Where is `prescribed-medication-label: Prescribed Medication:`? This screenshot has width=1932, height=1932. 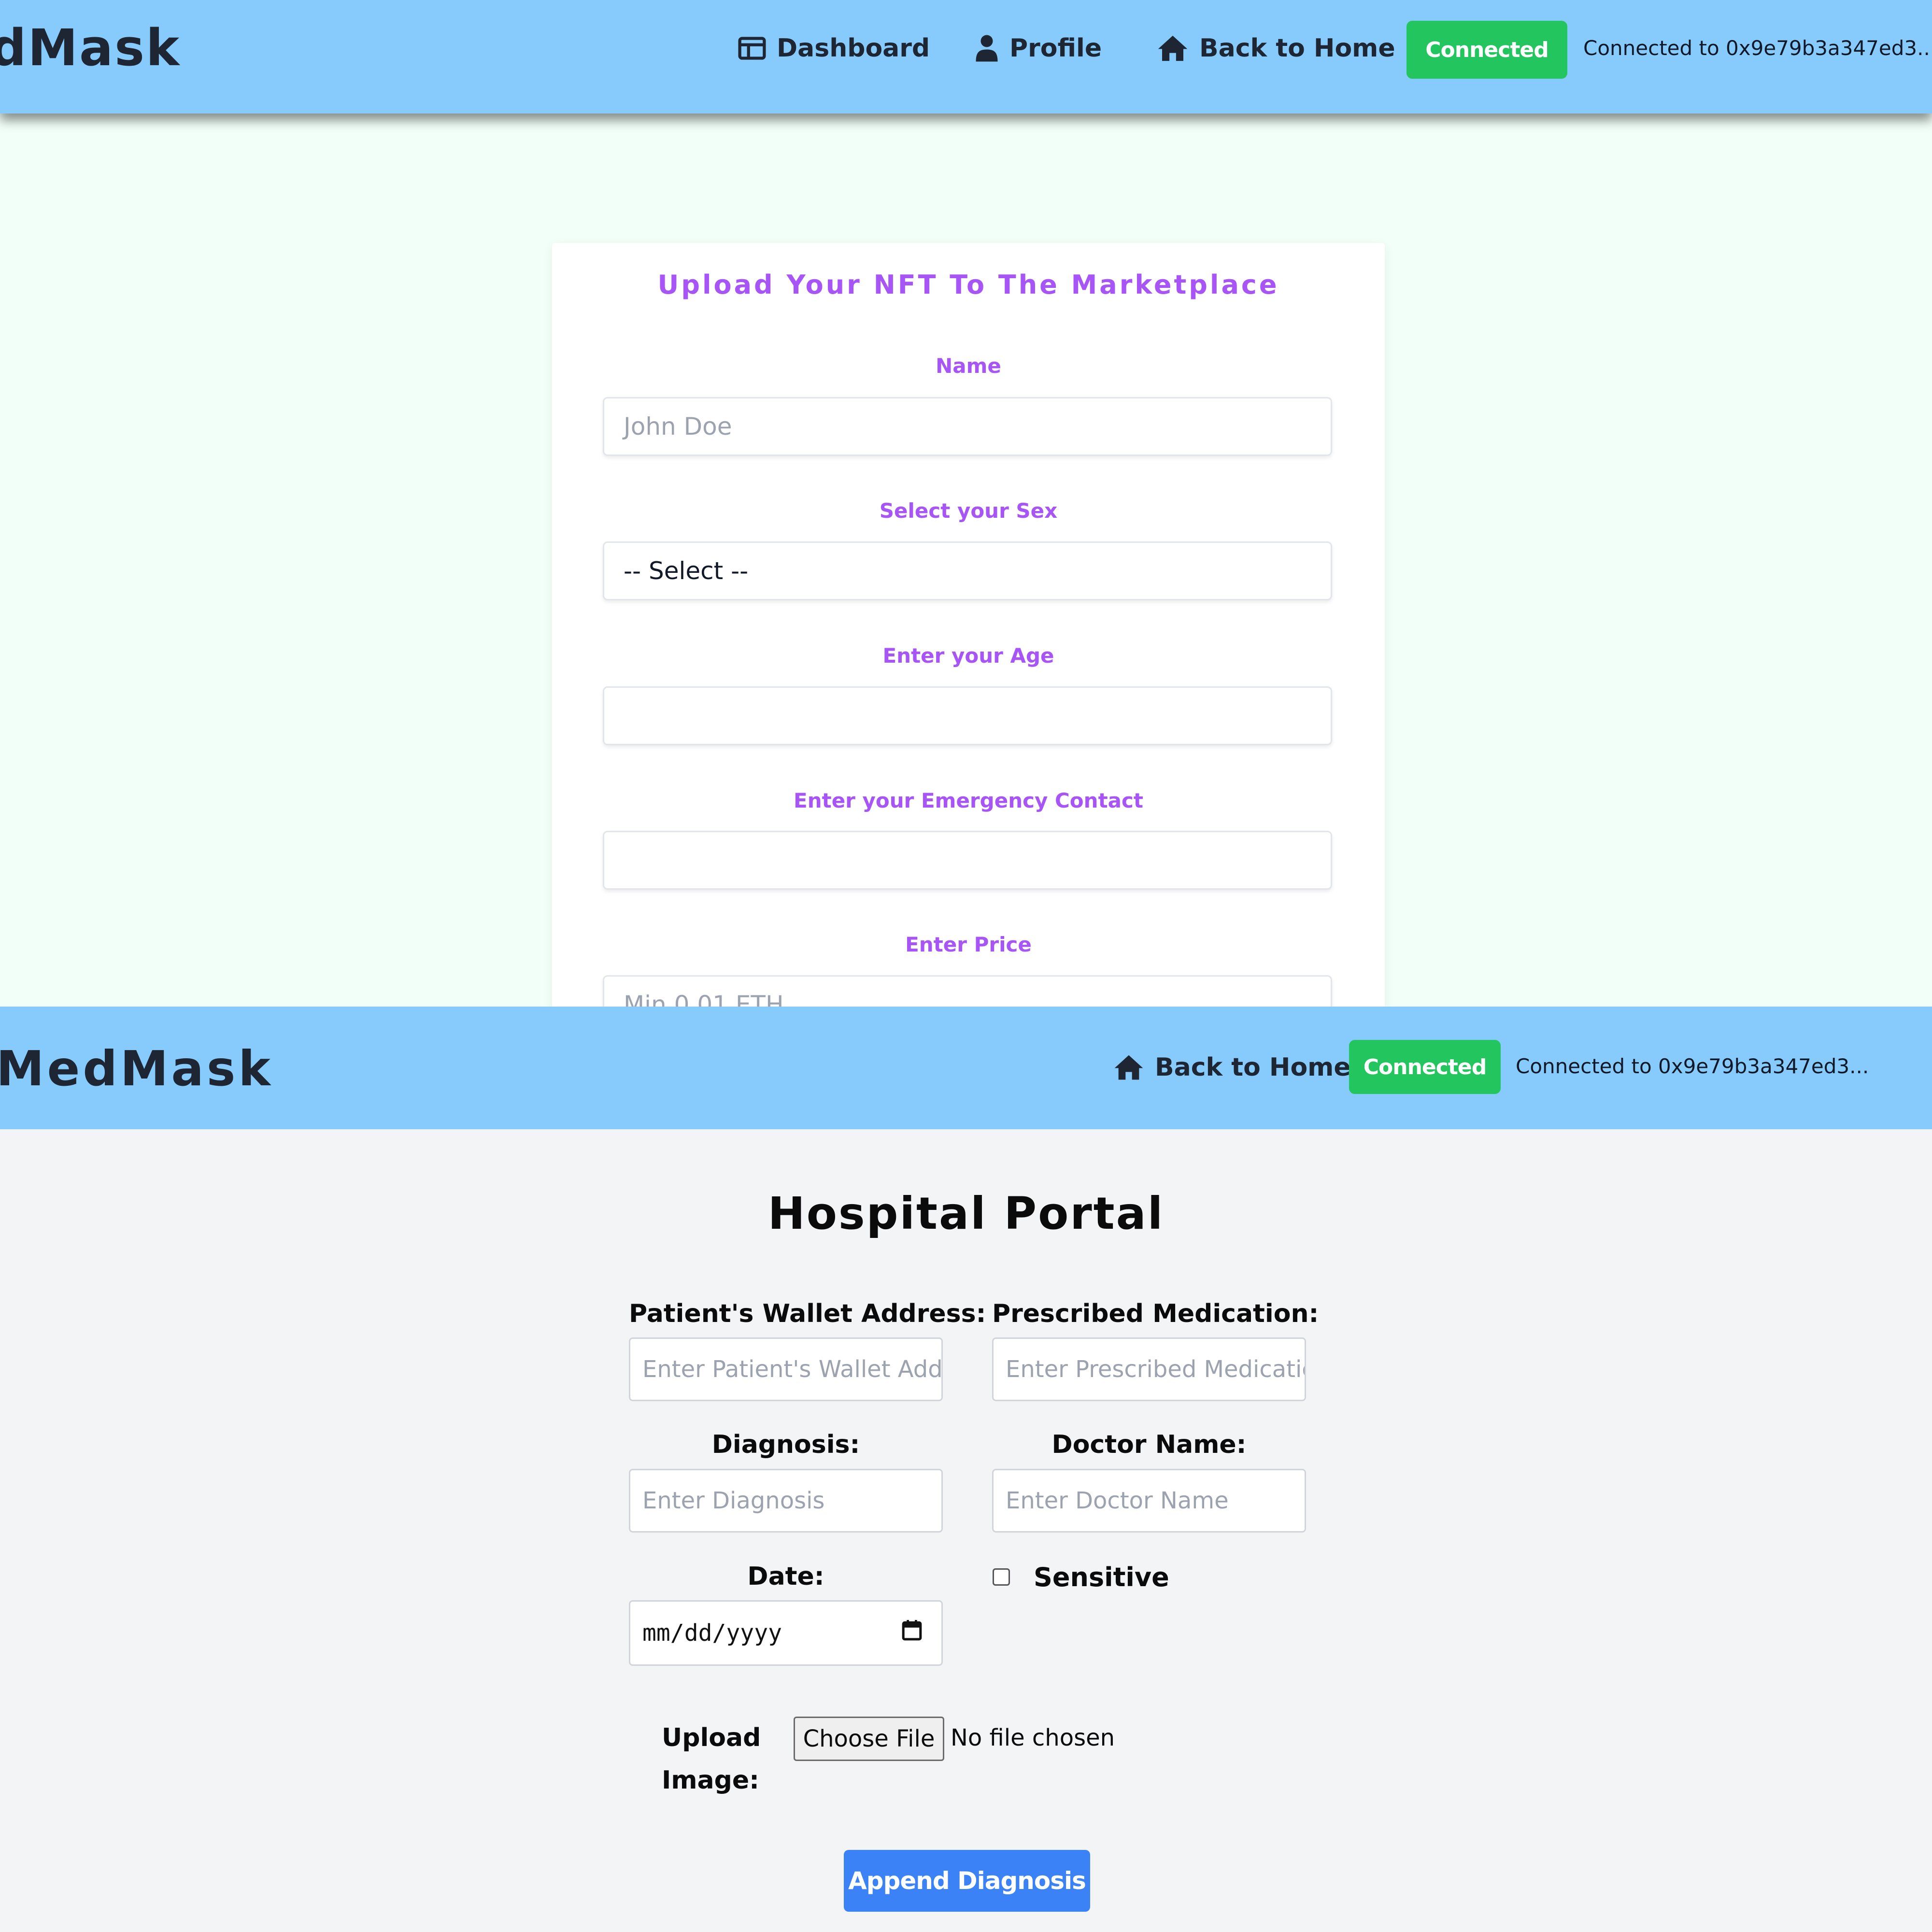
prescribed-medication-label: Prescribed Medication: is located at coordinates (1155, 1313).